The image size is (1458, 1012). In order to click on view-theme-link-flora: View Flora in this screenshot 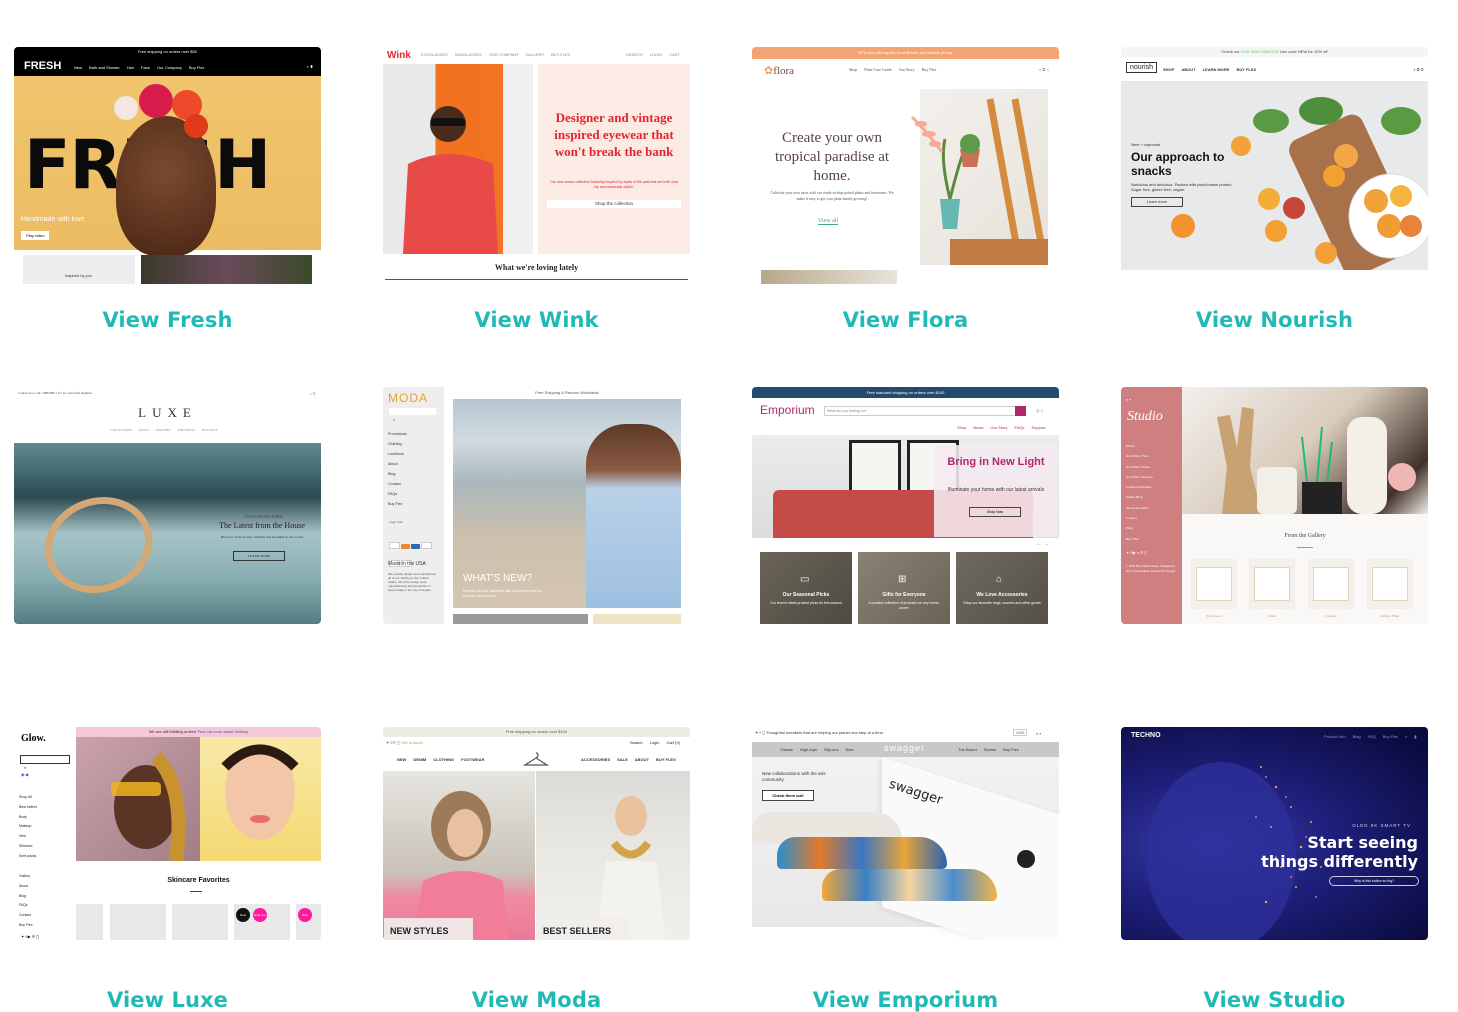, I will do `click(905, 320)`.